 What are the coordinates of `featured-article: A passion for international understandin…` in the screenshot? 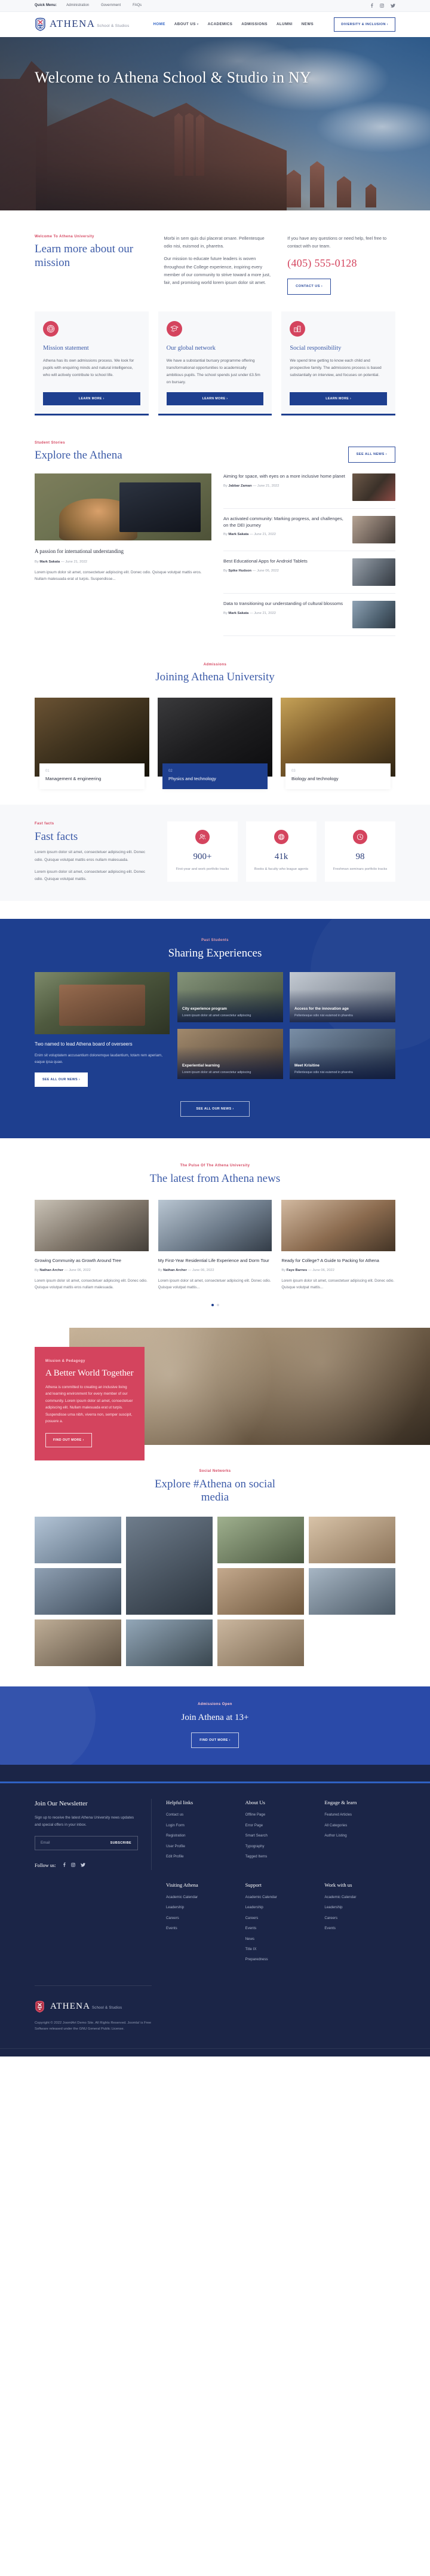 It's located at (123, 528).